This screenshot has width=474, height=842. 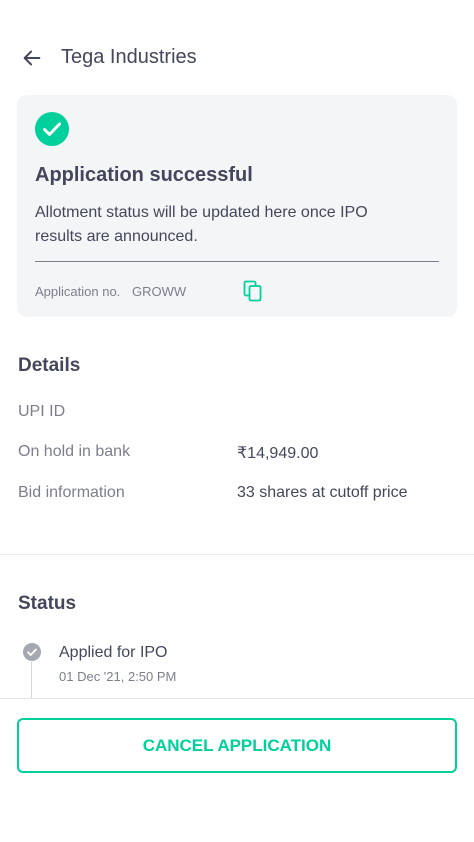 I want to click on on-hold-value: ₹14,949.00, so click(x=278, y=453).